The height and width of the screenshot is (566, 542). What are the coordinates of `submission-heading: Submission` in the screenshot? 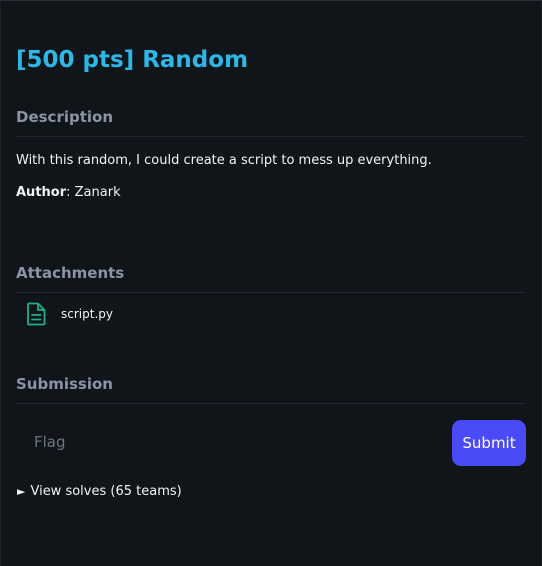 It's located at (64, 384).